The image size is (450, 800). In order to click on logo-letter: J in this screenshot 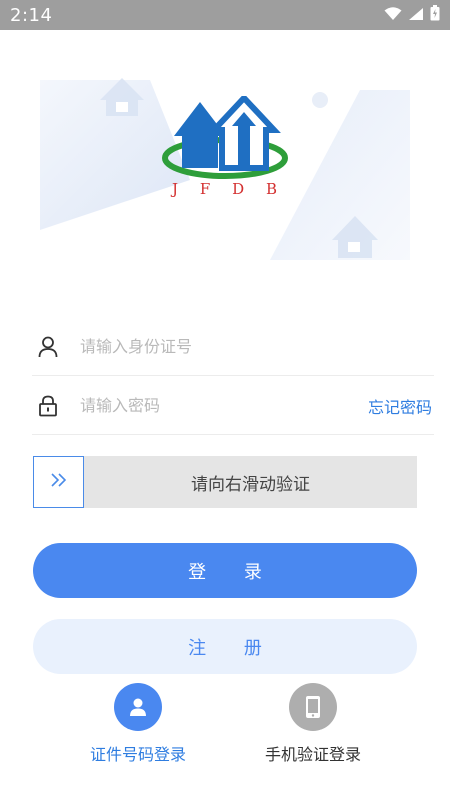, I will do `click(176, 189)`.